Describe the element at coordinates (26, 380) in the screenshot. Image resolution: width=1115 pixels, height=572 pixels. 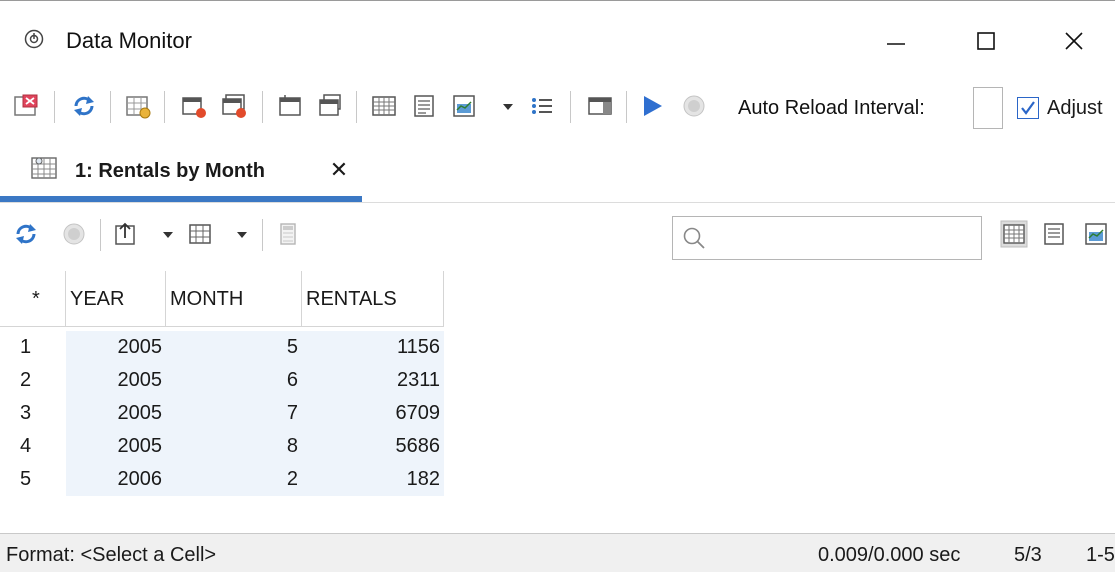
I see `row-number: 2` at that location.